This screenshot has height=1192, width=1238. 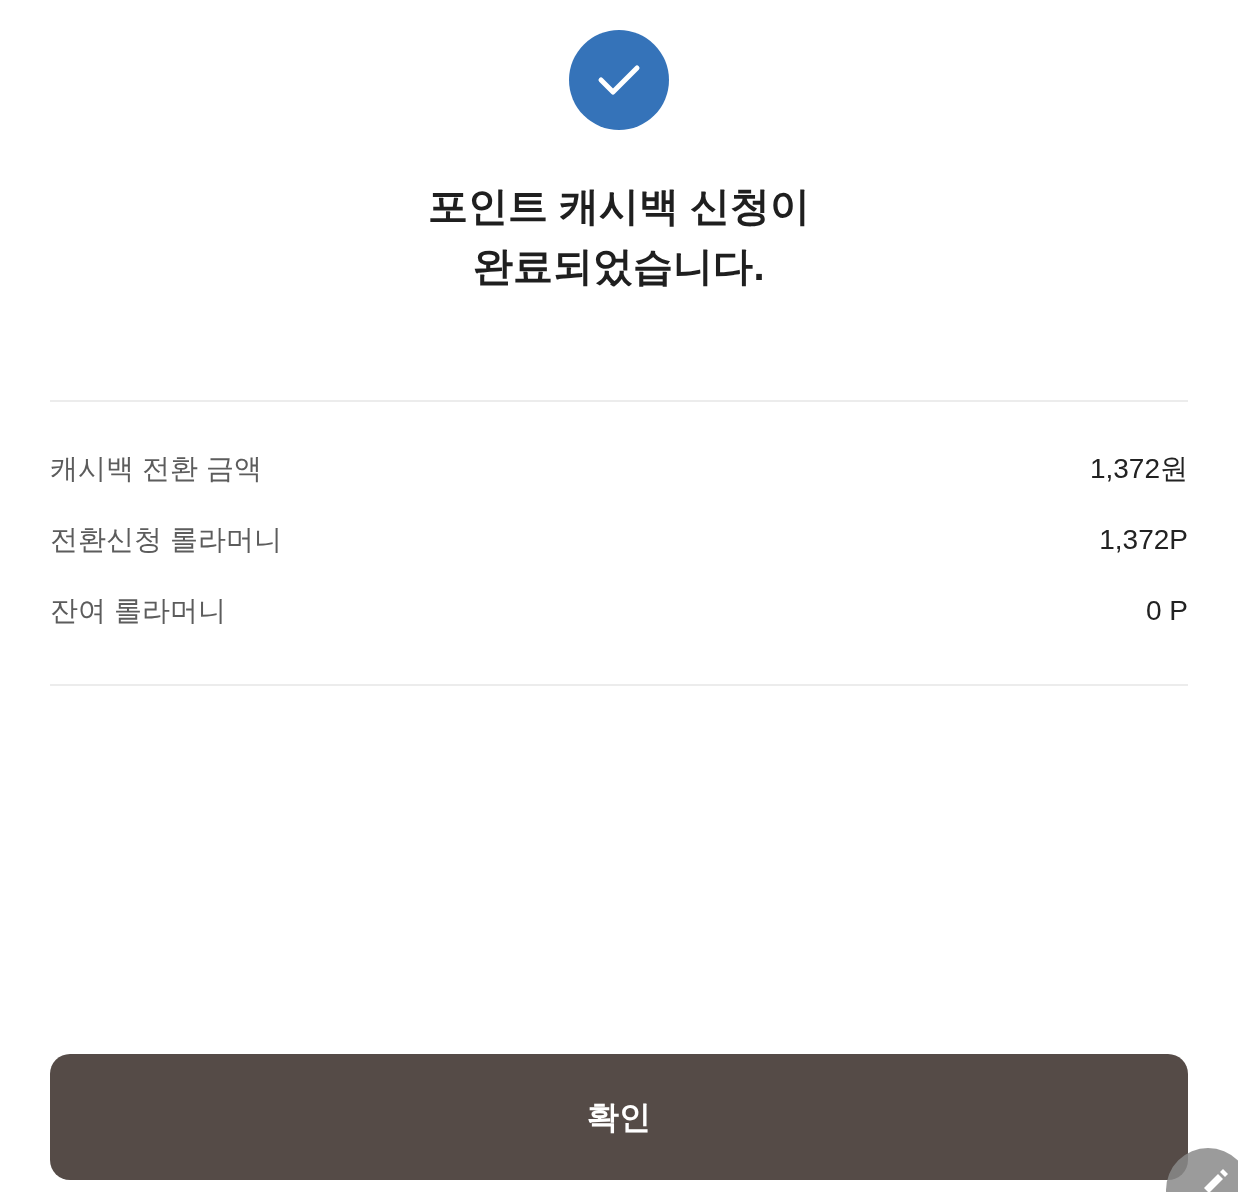 I want to click on summary-label: 잔여 롤라머니, so click(x=138, y=610).